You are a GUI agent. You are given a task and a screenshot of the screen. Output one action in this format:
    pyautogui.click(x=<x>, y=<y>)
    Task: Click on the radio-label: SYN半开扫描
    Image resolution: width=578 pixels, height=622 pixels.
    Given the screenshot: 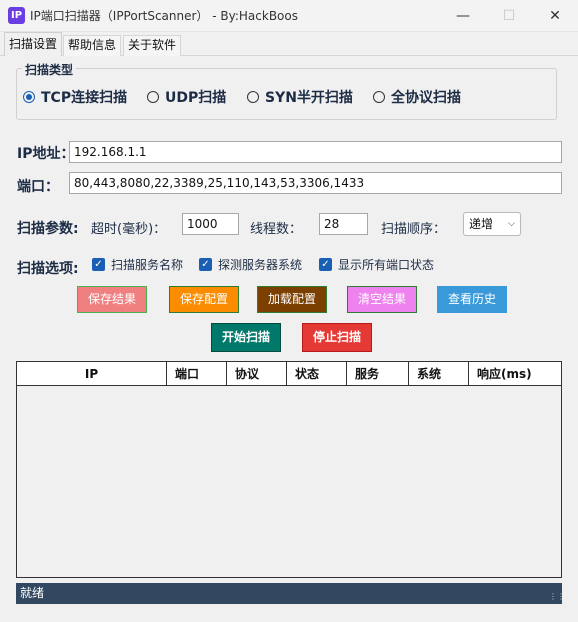 What is the action you would take?
    pyautogui.click(x=309, y=98)
    